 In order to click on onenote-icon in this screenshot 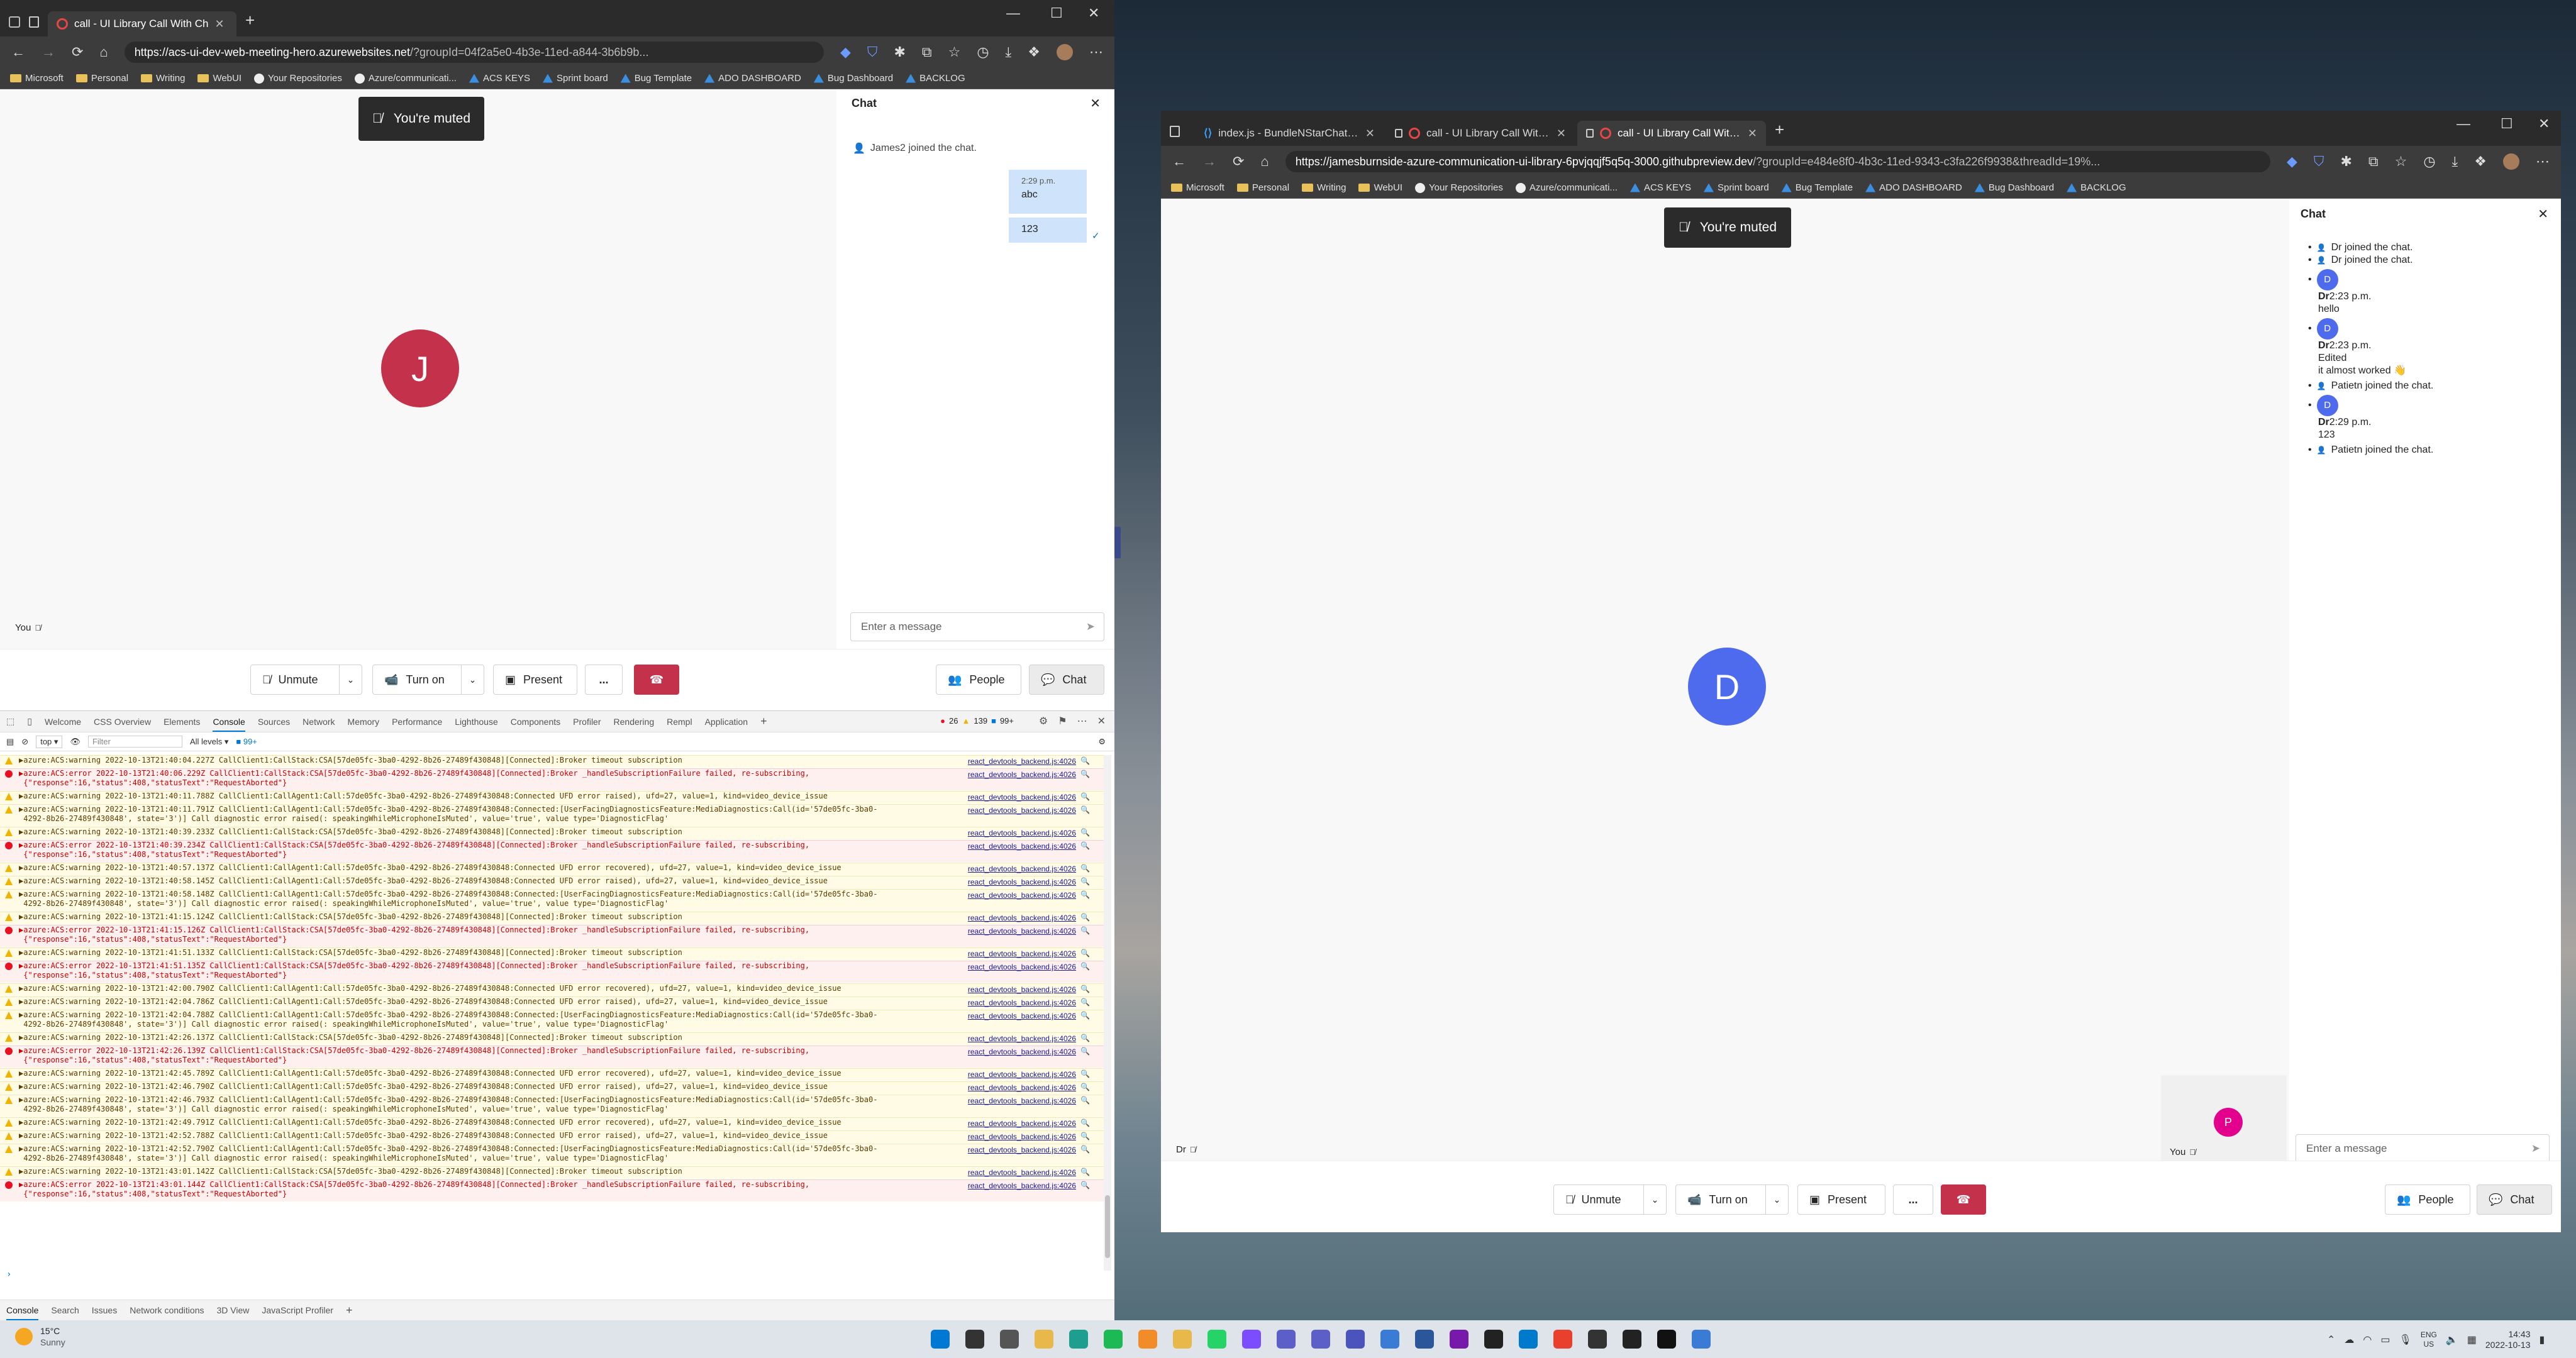, I will do `click(1459, 1339)`.